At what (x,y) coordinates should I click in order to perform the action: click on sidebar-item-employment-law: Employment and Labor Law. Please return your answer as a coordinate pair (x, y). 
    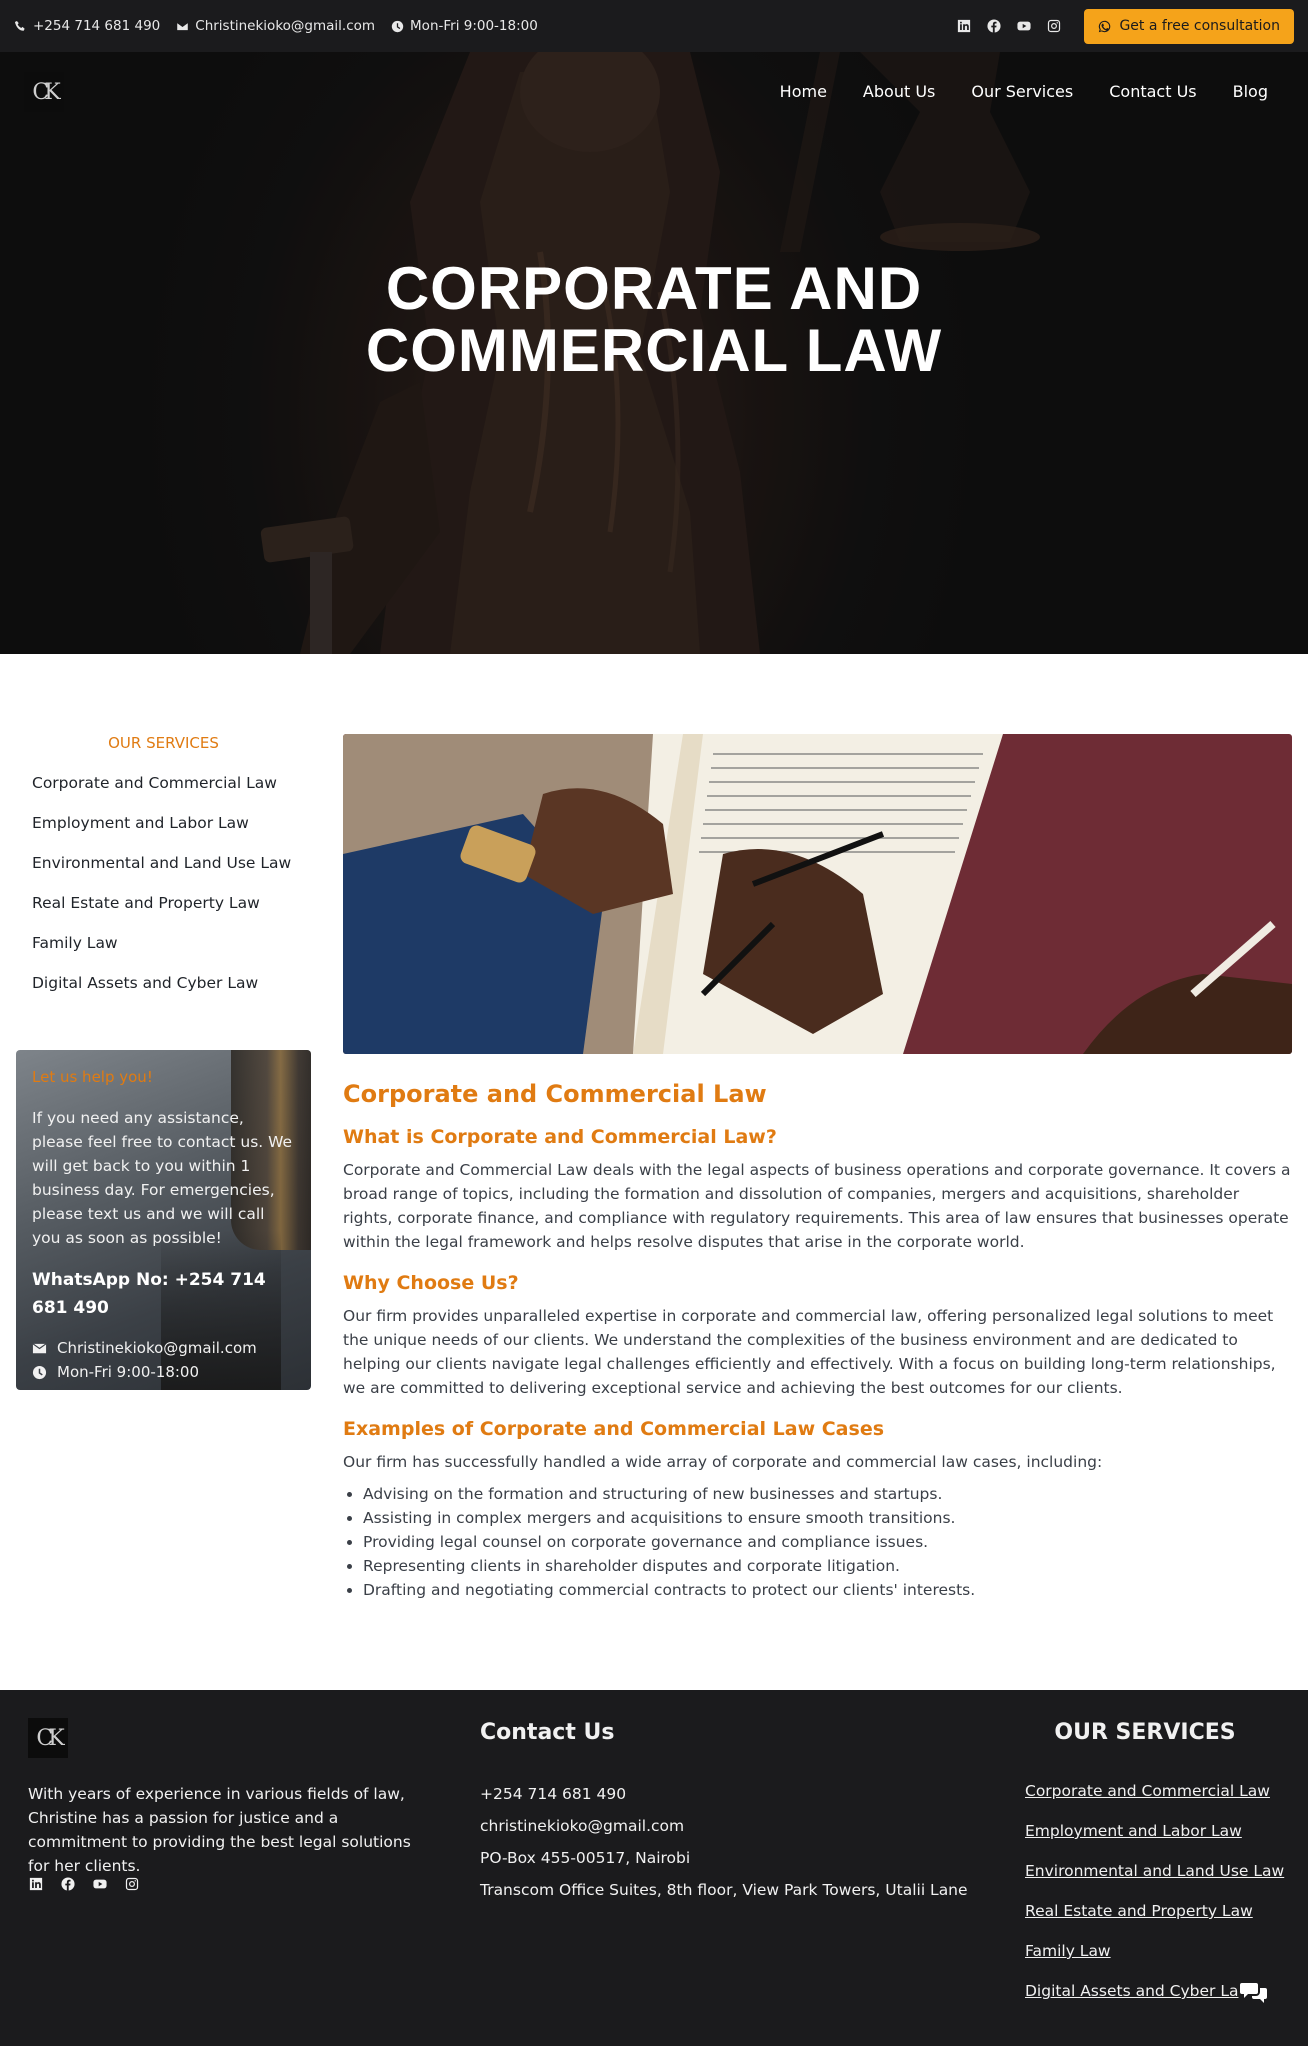
    Looking at the image, I should click on (163, 834).